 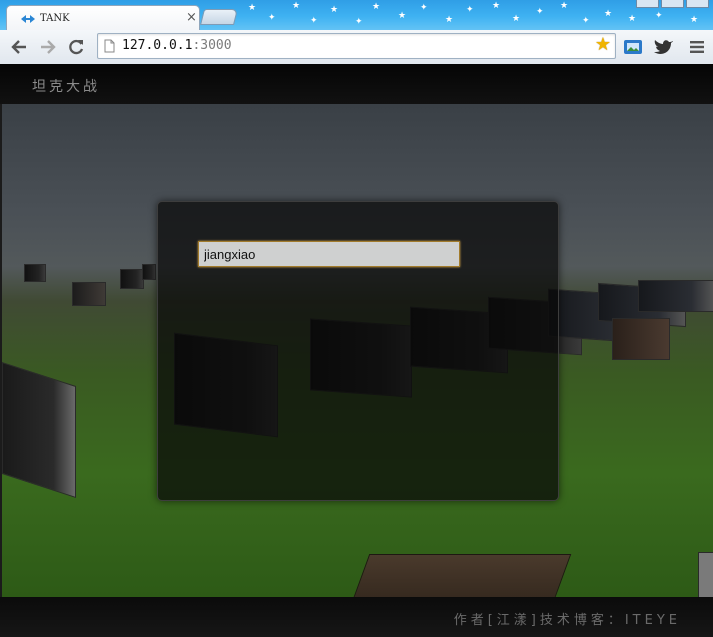 I want to click on site-title: 坦克大战, so click(x=66, y=87).